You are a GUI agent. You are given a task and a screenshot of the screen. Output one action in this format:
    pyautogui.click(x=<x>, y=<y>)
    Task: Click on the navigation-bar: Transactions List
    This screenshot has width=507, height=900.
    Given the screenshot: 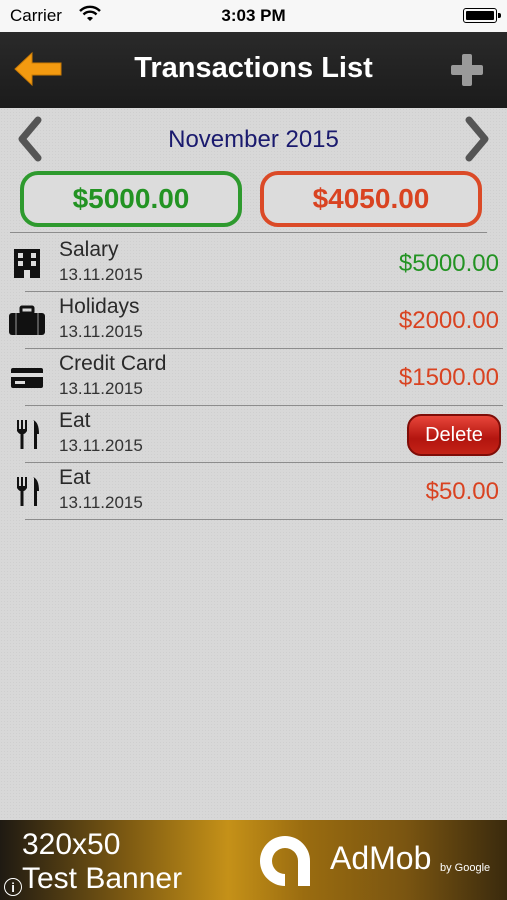 What is the action you would take?
    pyautogui.click(x=253, y=70)
    